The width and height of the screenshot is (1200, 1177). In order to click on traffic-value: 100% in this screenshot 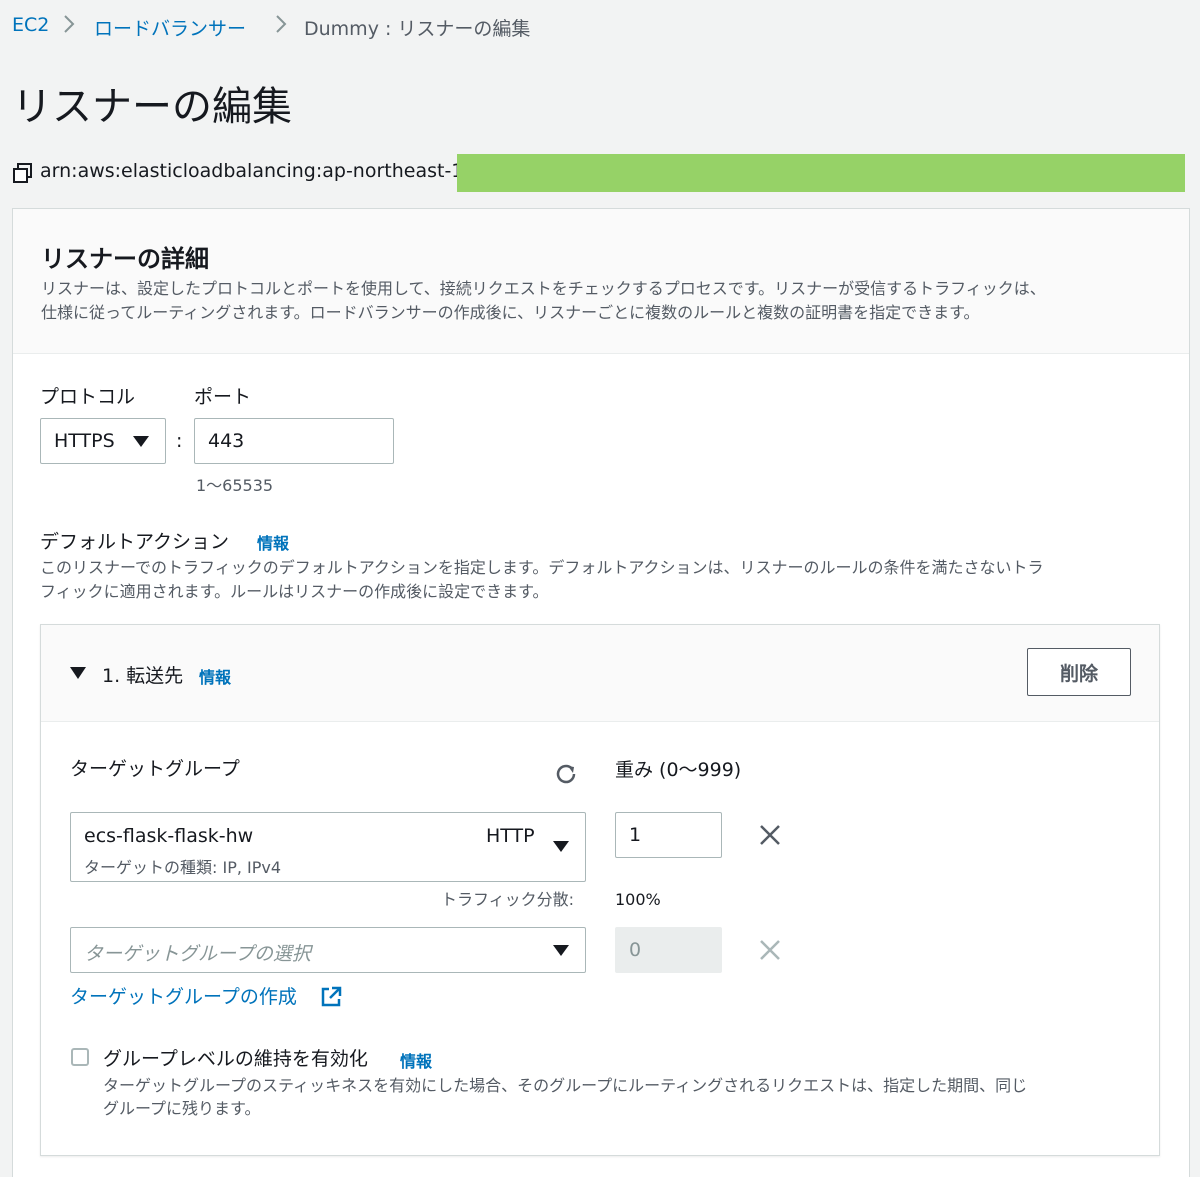, I will do `click(638, 899)`.